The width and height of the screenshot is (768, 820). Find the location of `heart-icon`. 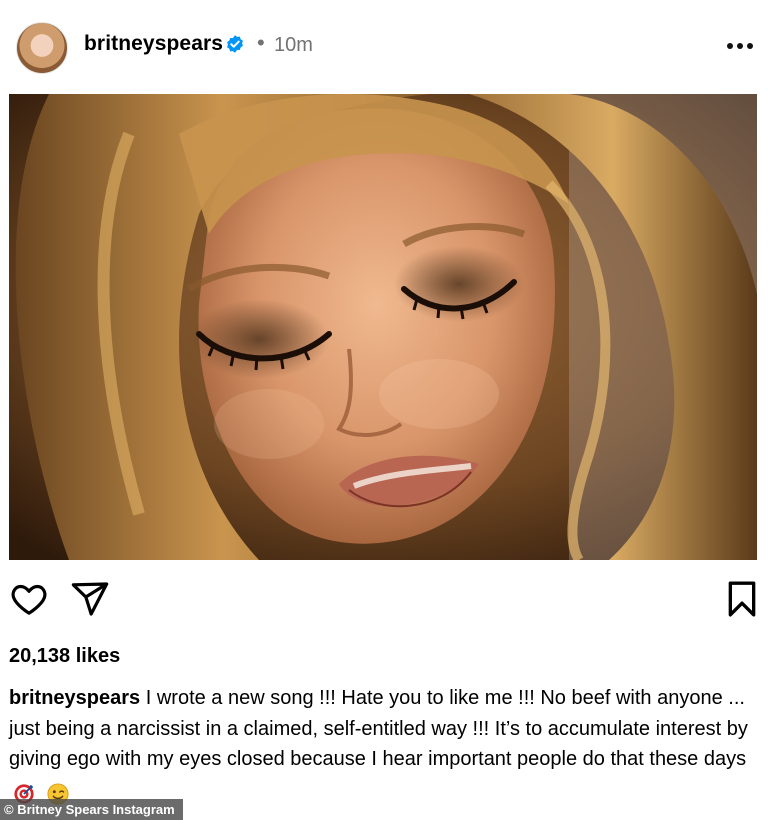

heart-icon is located at coordinates (29, 599).